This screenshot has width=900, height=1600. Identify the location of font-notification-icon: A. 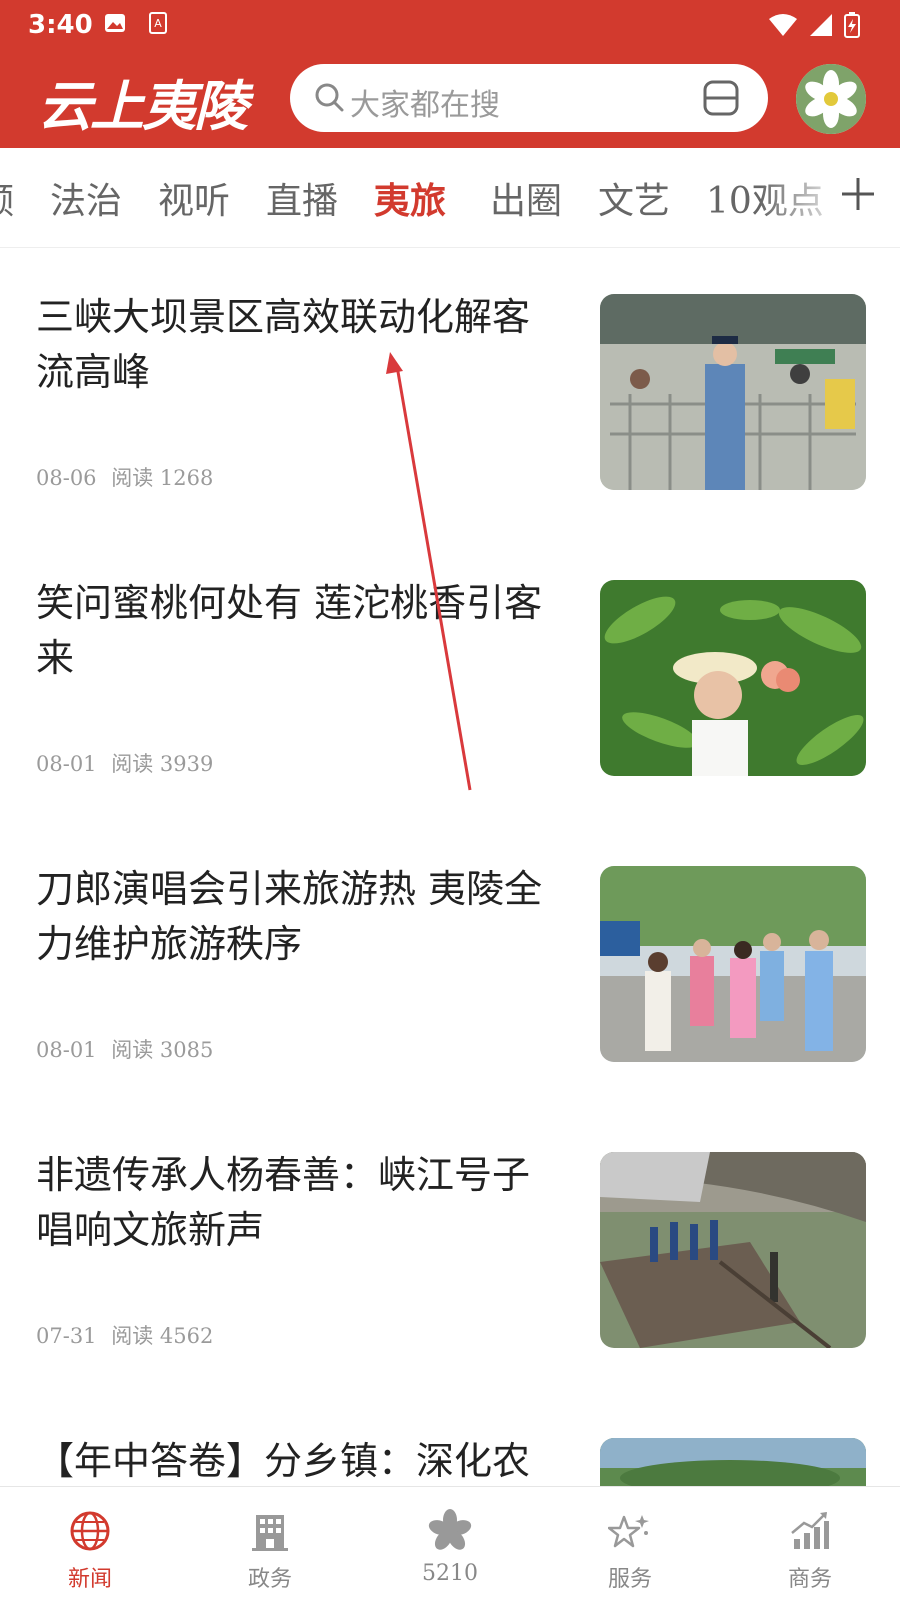
(158, 23).